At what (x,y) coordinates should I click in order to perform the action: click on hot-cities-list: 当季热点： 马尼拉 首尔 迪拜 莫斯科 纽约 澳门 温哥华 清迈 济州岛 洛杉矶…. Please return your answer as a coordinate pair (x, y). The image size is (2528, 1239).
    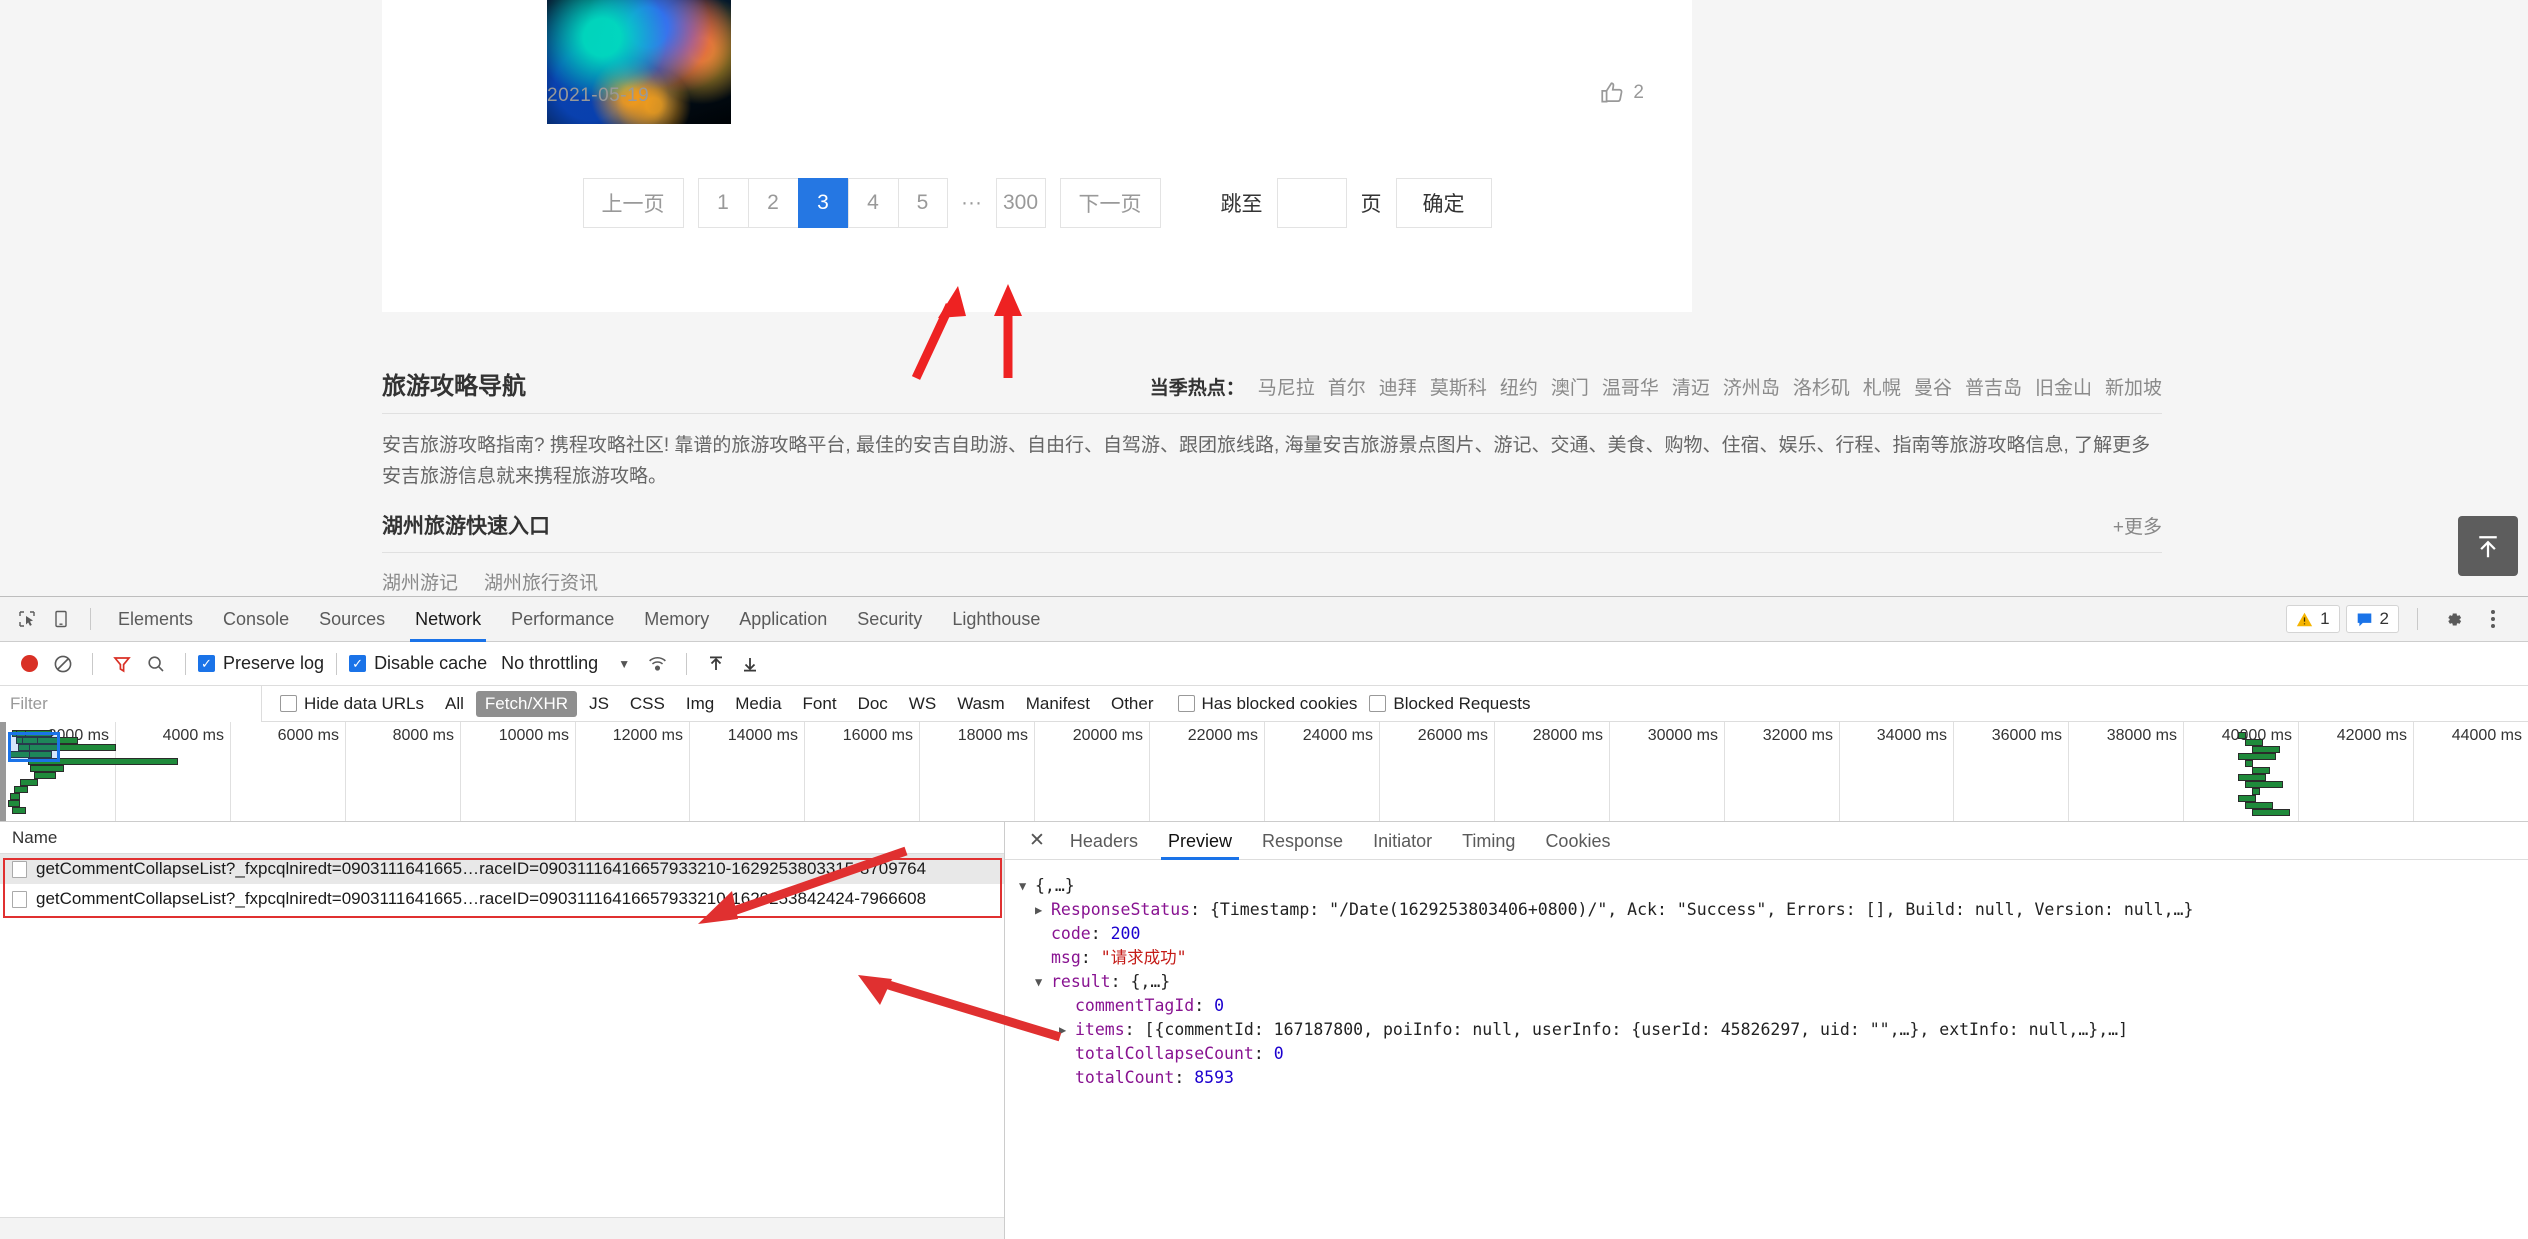
    Looking at the image, I should click on (1656, 386).